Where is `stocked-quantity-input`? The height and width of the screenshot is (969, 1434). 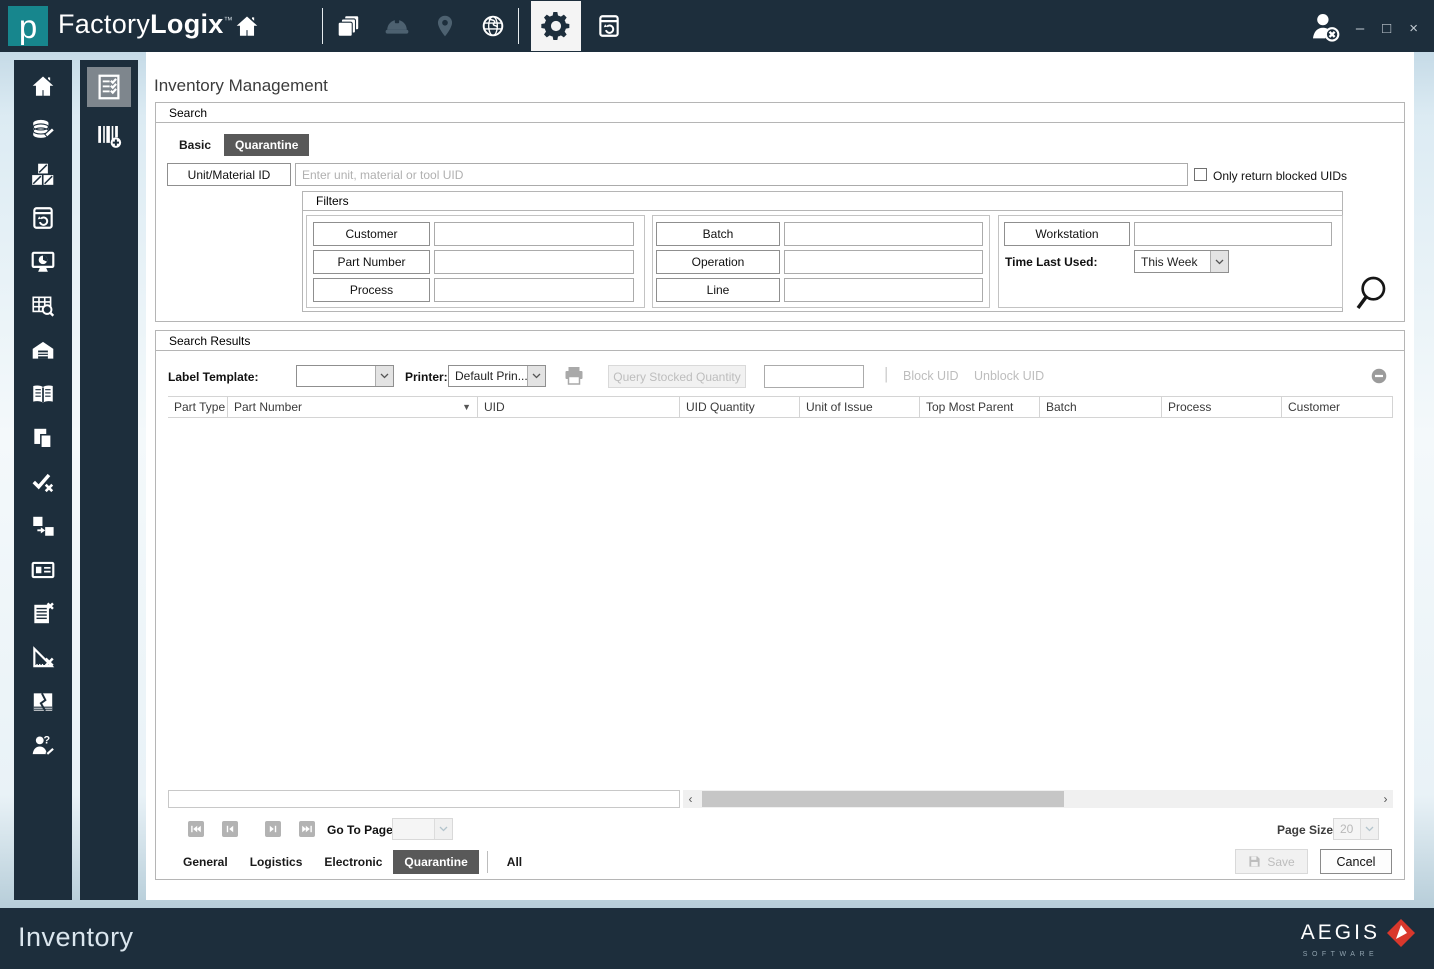 stocked-quantity-input is located at coordinates (814, 376).